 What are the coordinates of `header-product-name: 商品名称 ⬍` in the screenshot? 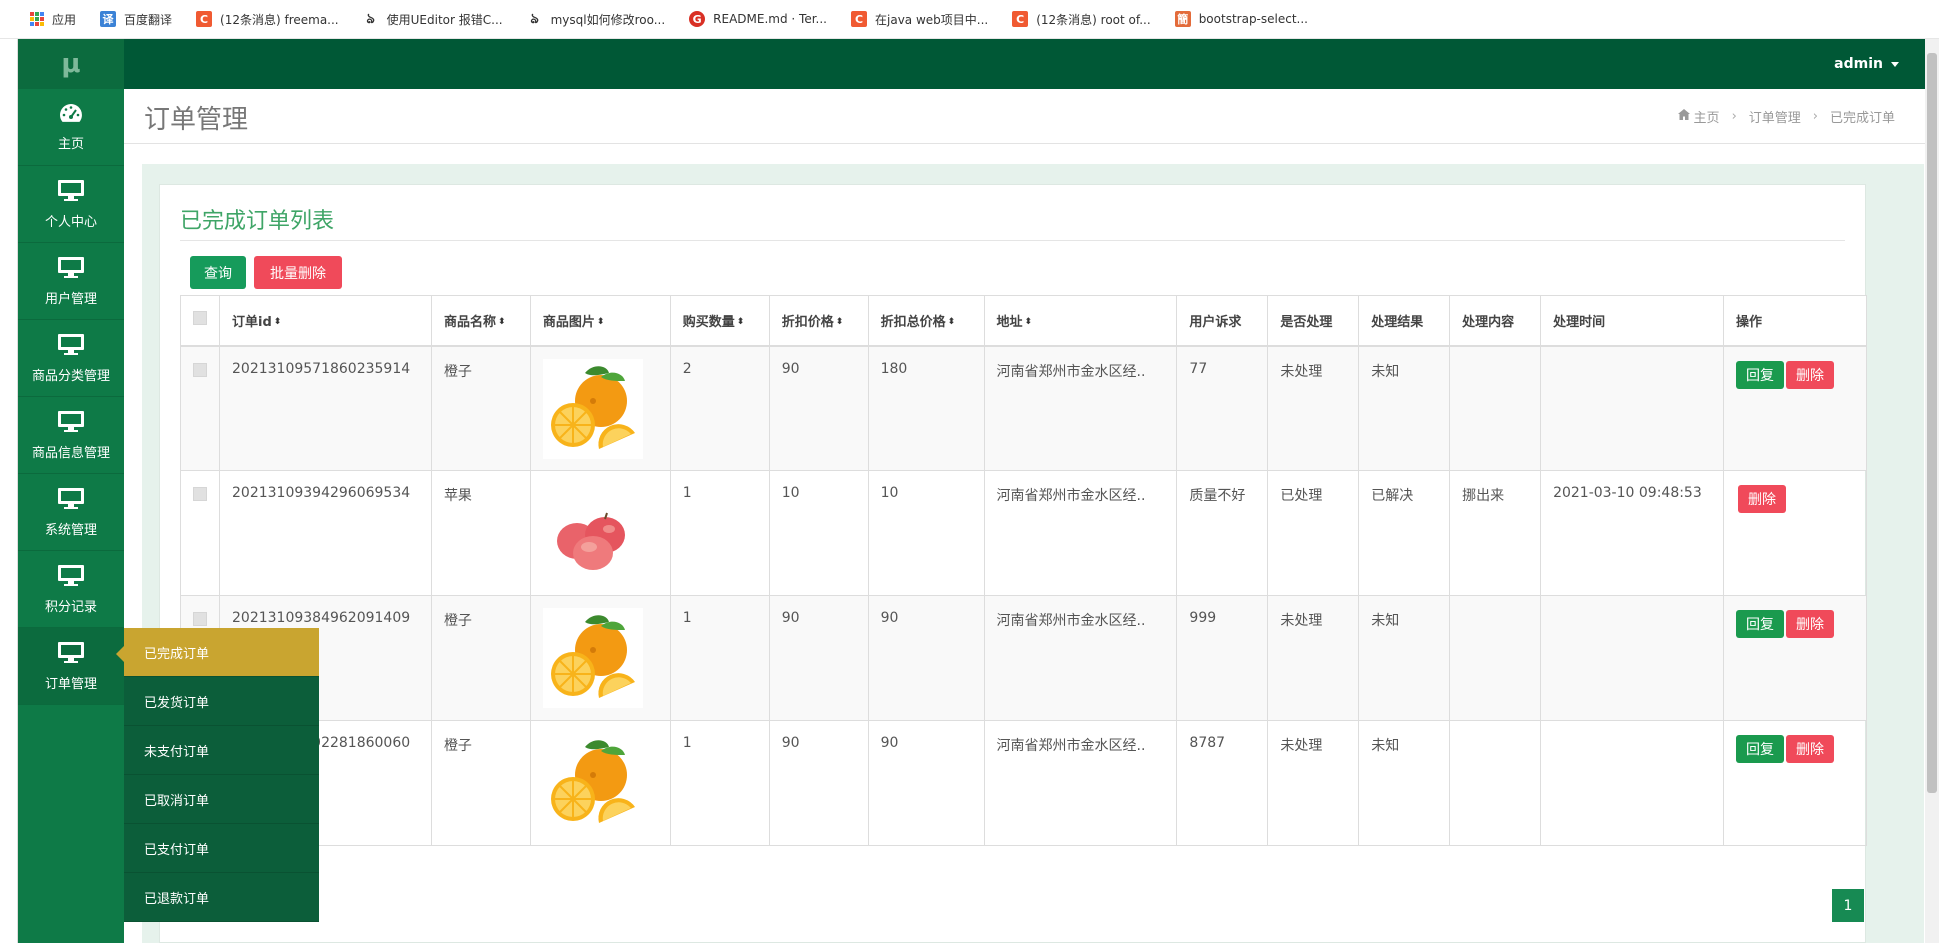 It's located at (480, 321).